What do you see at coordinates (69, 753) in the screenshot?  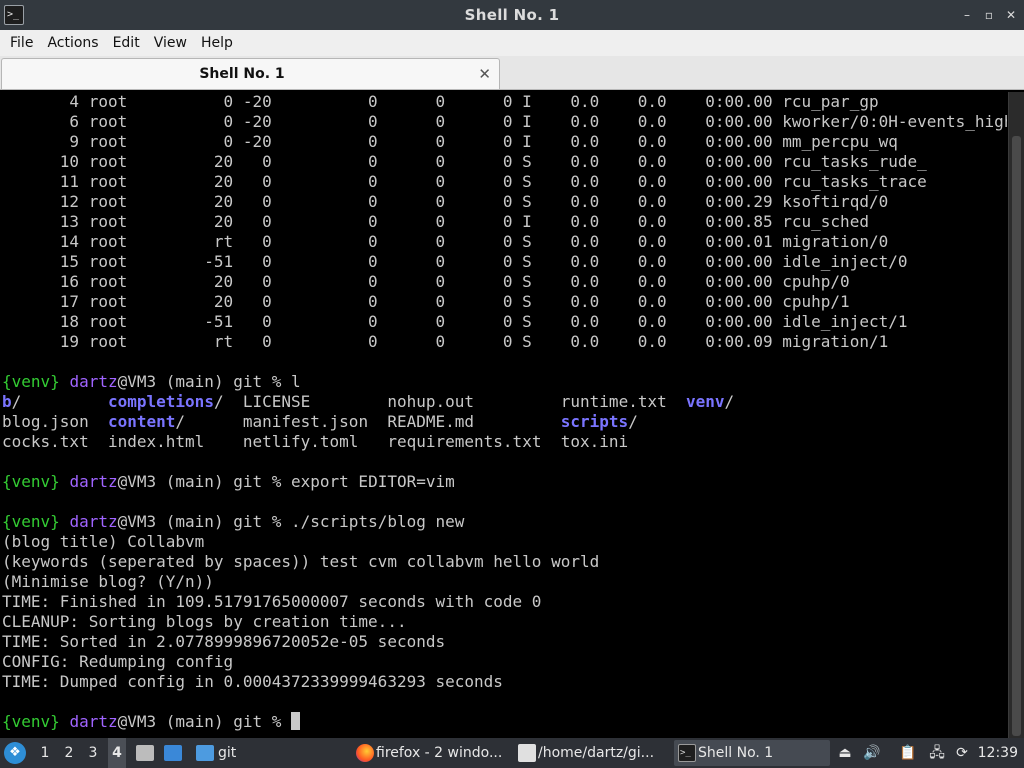 I see `workspace-2: 2` at bounding box center [69, 753].